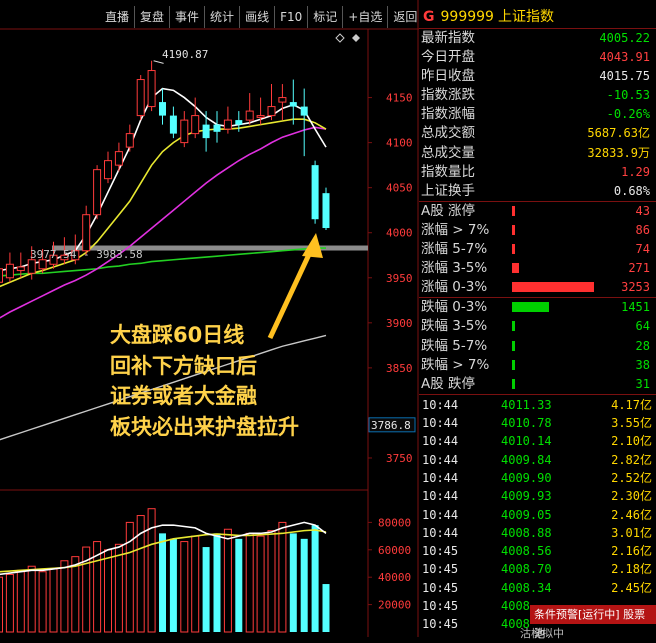 The image size is (656, 643). Describe the element at coordinates (593, 622) in the screenshot. I see `alert-status-button: 条件预警[运行中] 股票池` at that location.